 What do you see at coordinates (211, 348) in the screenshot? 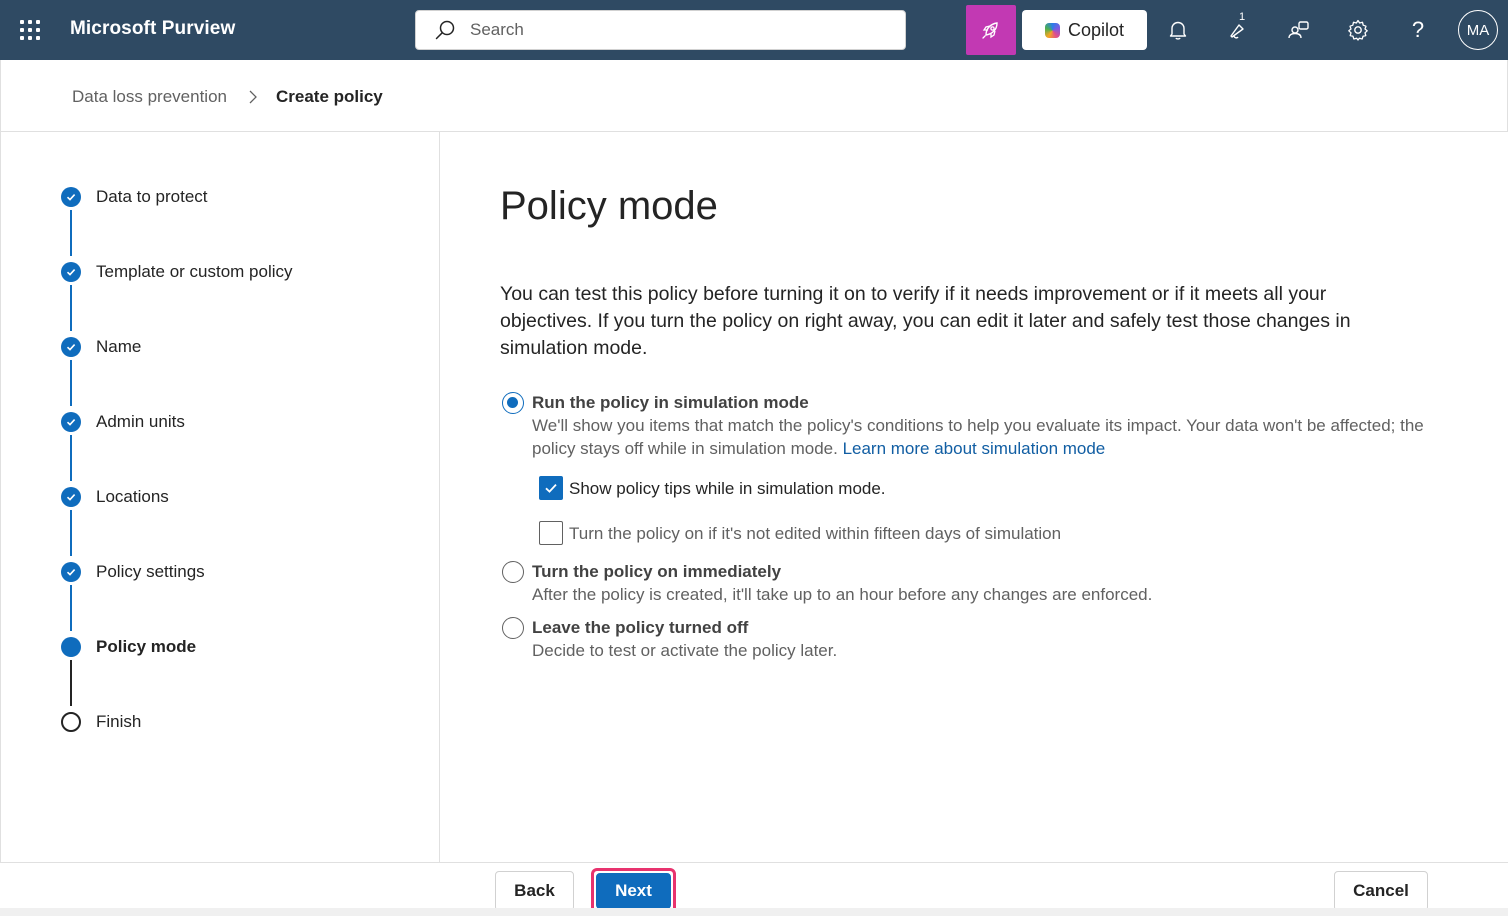
I see `step-name: Name` at bounding box center [211, 348].